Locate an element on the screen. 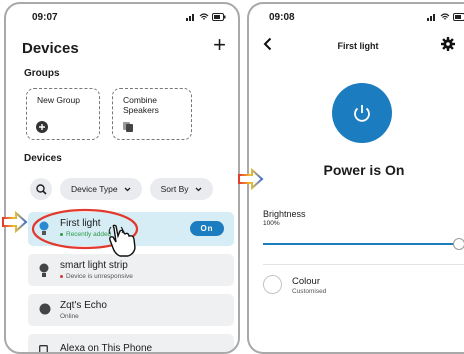 This screenshot has width=464, height=354. divider is located at coordinates (363, 264).